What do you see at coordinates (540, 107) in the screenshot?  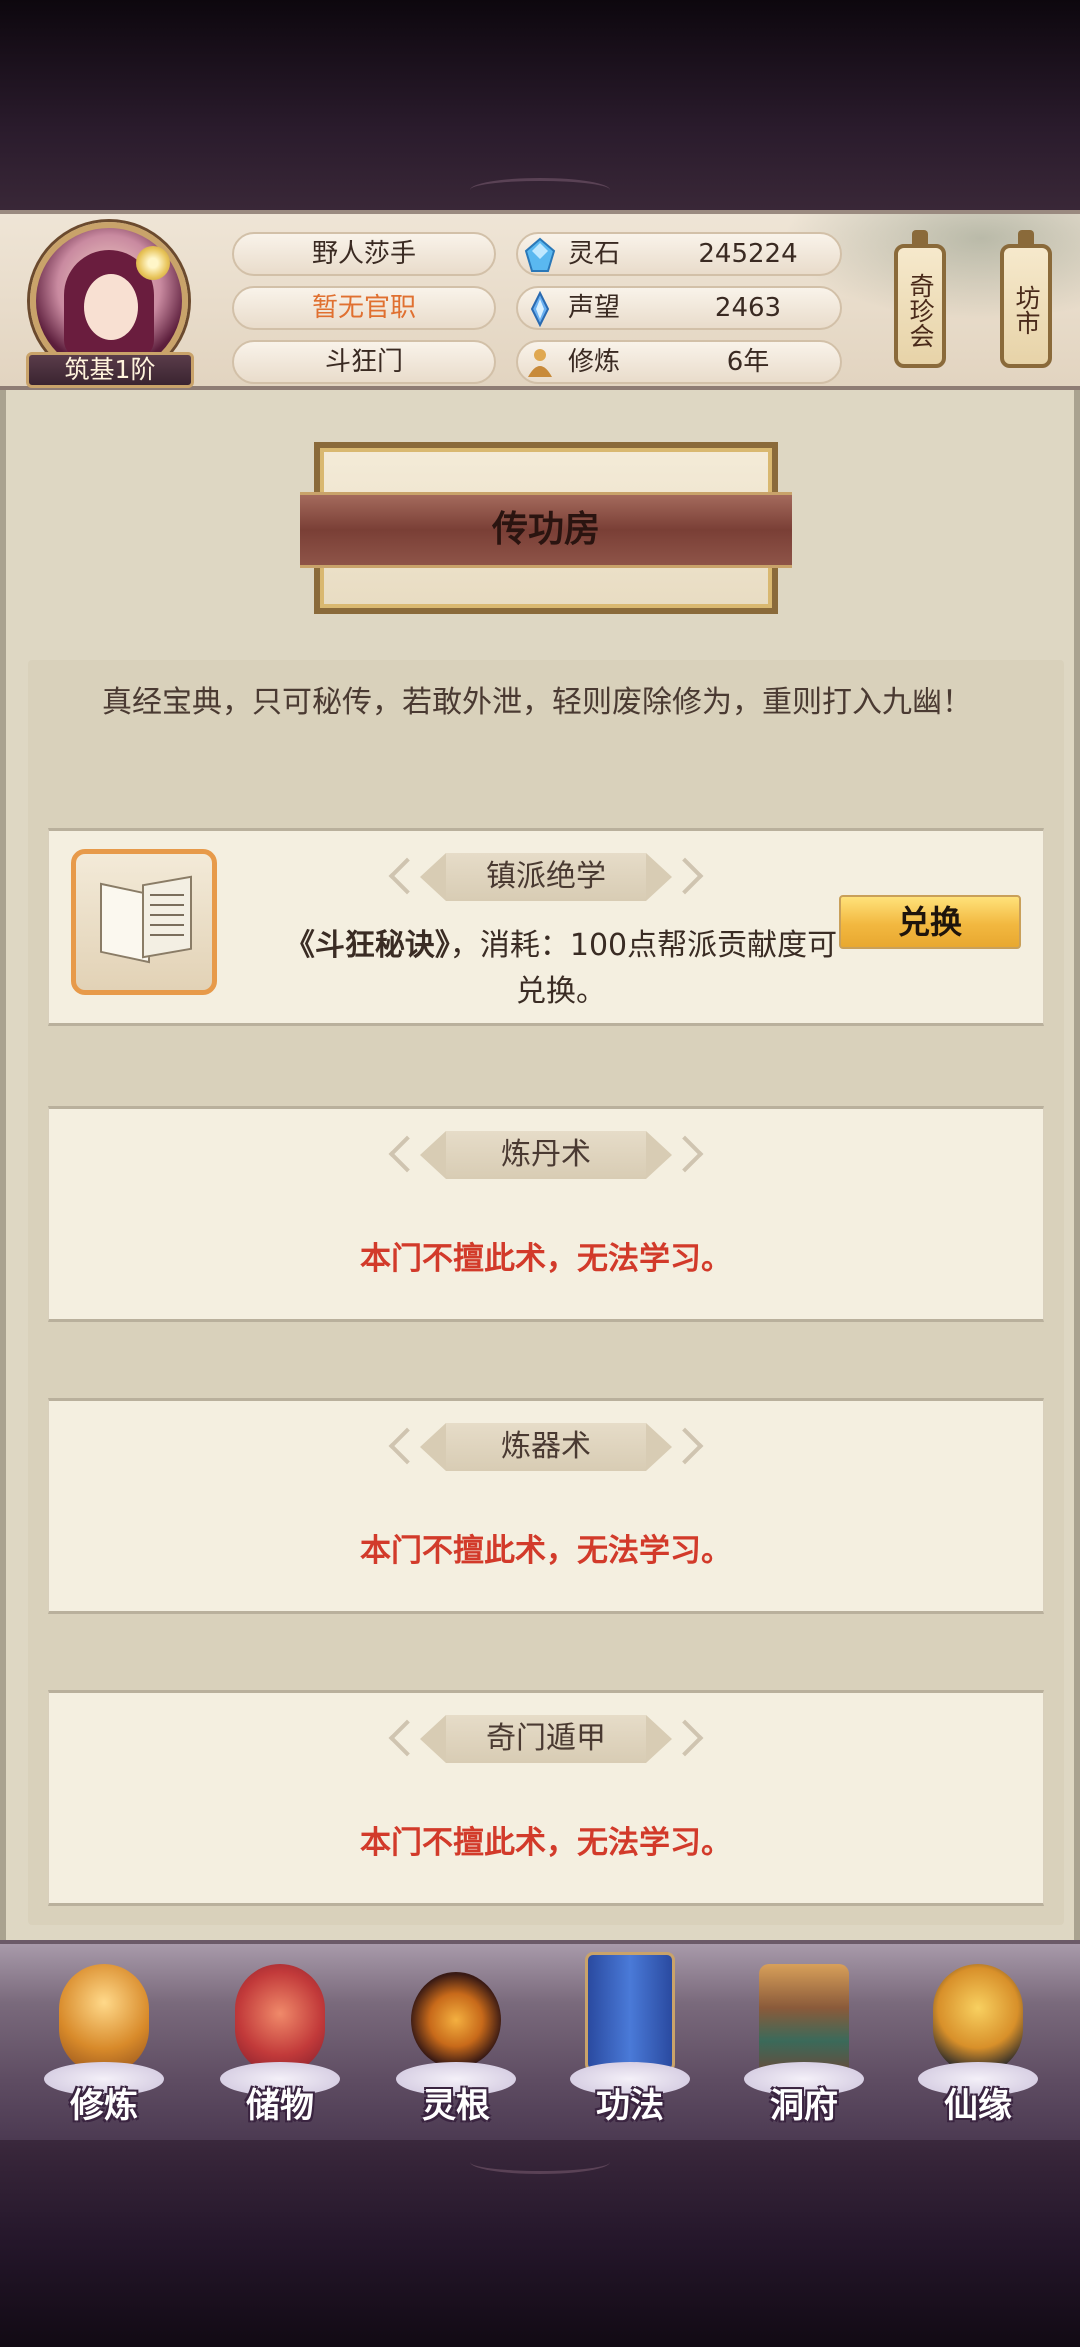 I see `top-decor-band` at bounding box center [540, 107].